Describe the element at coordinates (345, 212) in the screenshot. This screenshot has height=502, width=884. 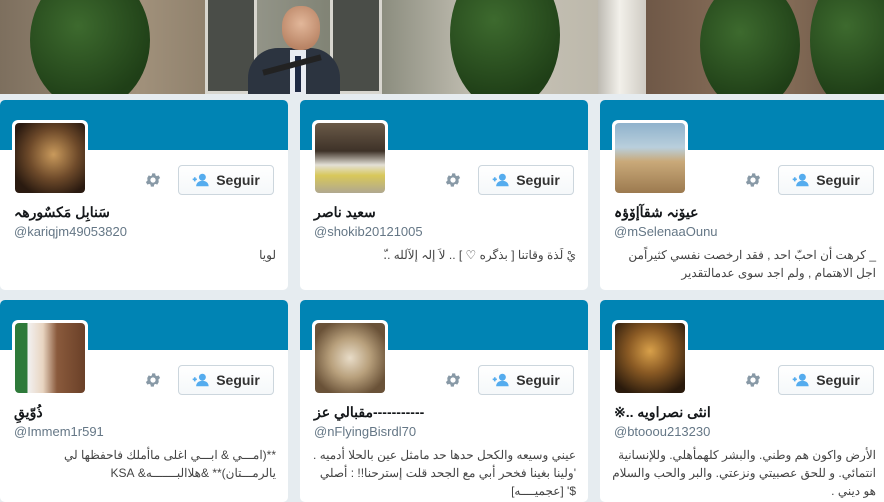
I see `user-name: سعيد ناصر` at that location.